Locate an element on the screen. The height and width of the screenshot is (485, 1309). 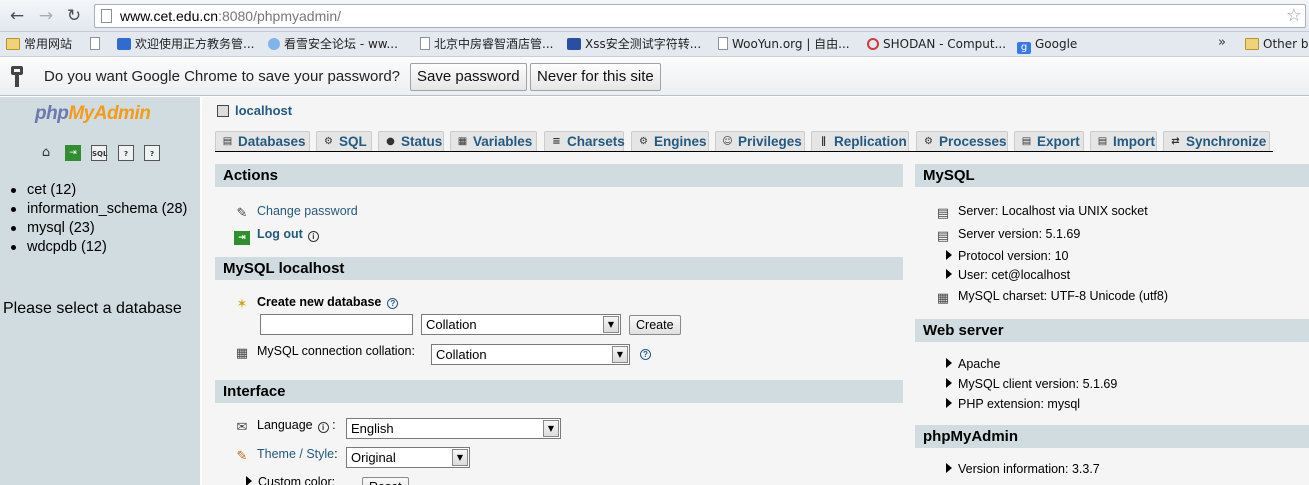
create-db-row: ✶ Create new database? is located at coordinates (316, 303).